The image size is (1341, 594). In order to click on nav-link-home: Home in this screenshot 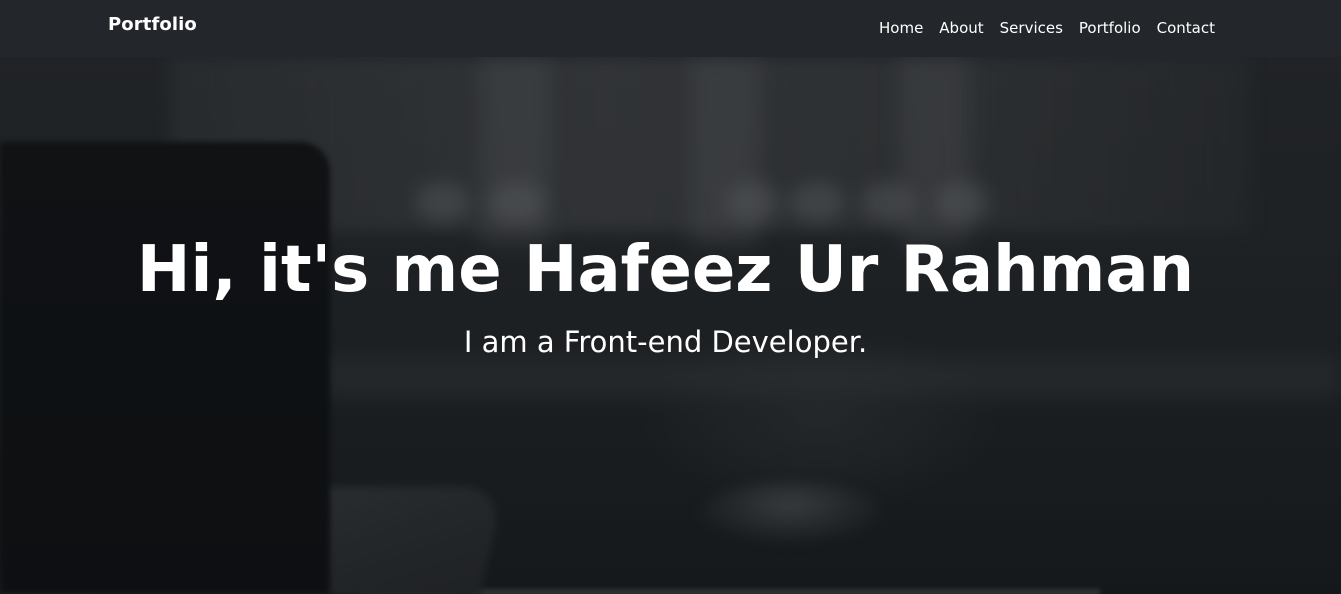, I will do `click(901, 28)`.